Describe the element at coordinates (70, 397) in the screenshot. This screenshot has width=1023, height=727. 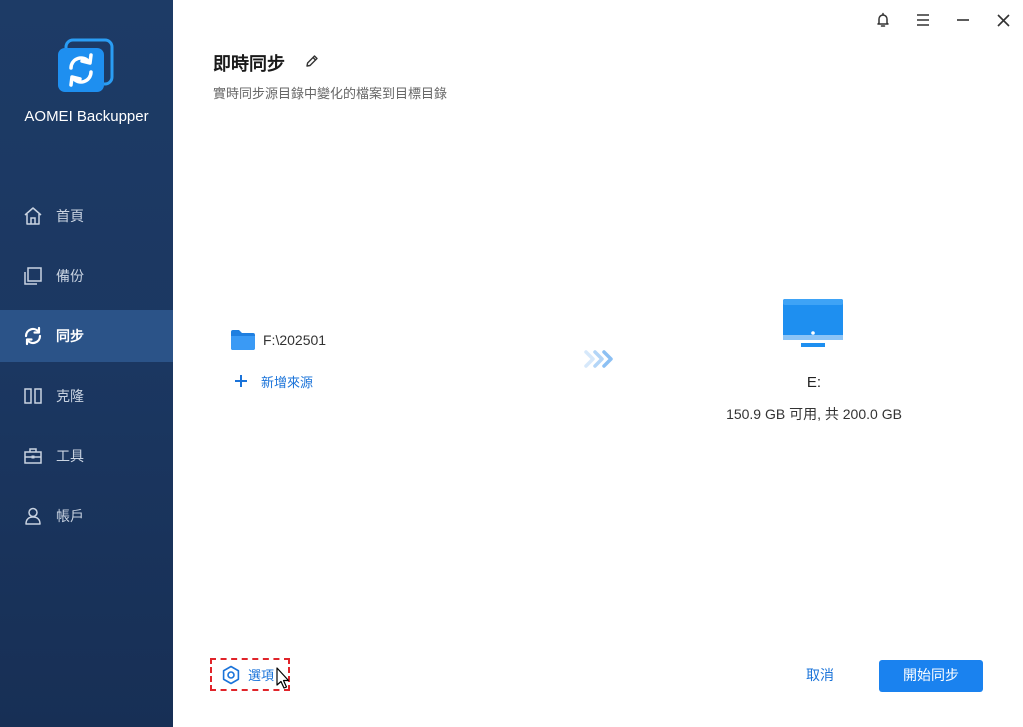
I see `sidebar-item-label: 克隆` at that location.